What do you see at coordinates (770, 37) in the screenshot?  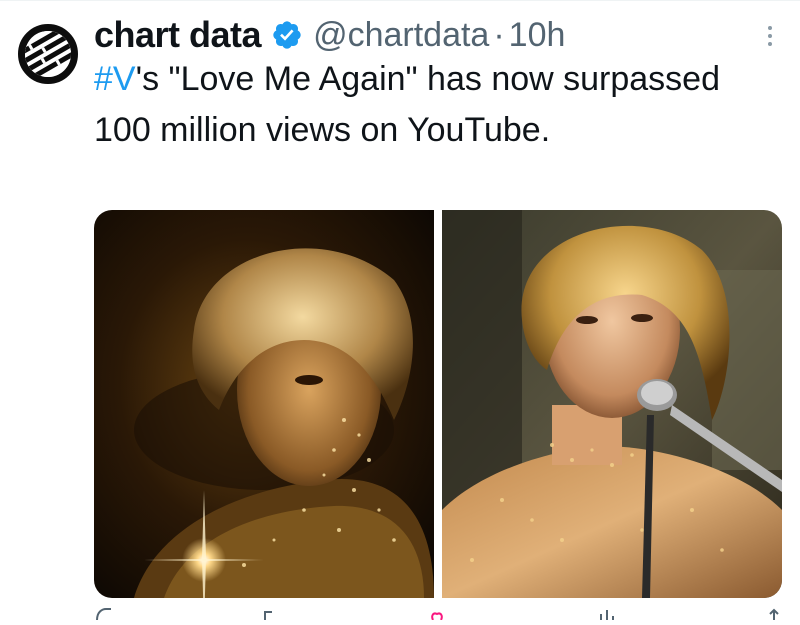 I see `more-options-icon` at bounding box center [770, 37].